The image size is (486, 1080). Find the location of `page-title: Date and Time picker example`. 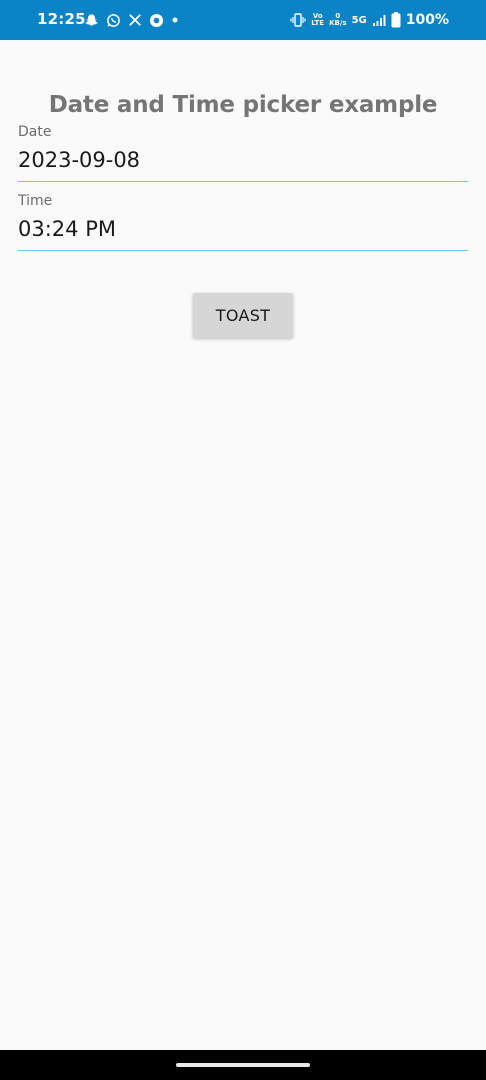

page-title: Date and Time picker example is located at coordinates (243, 105).